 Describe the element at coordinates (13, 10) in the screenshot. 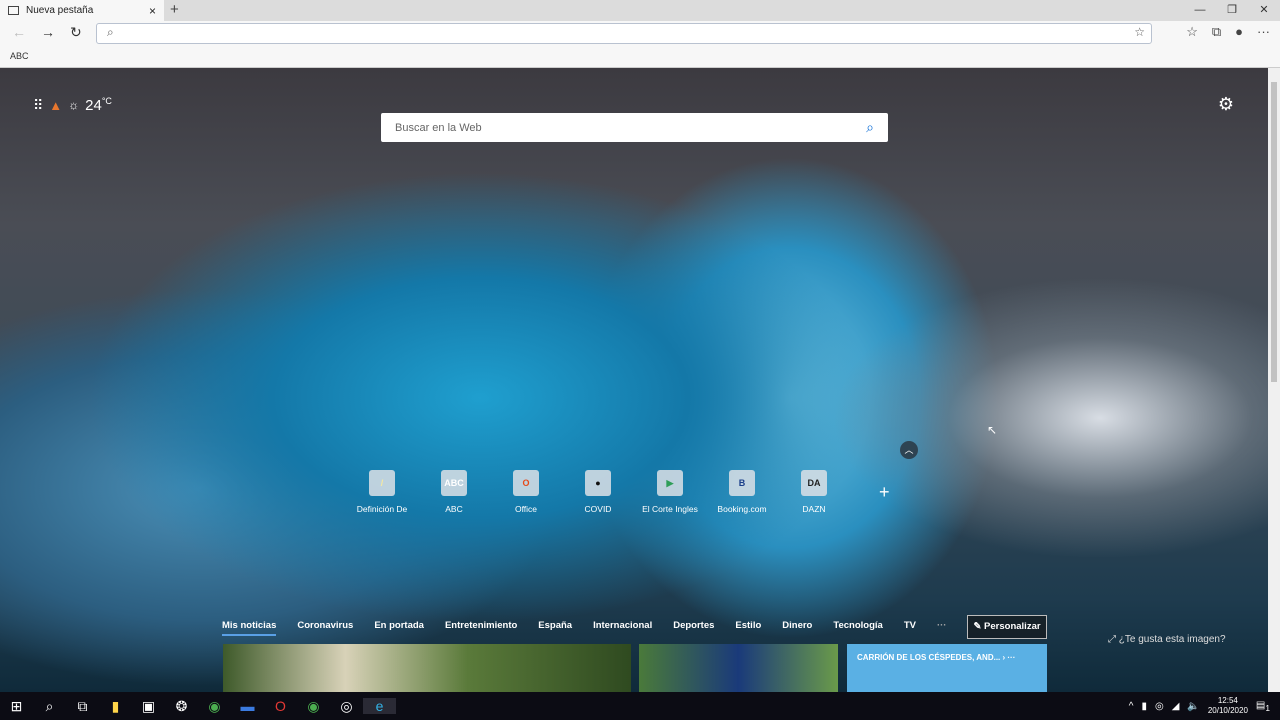

I see `newtab-page-icon` at that location.